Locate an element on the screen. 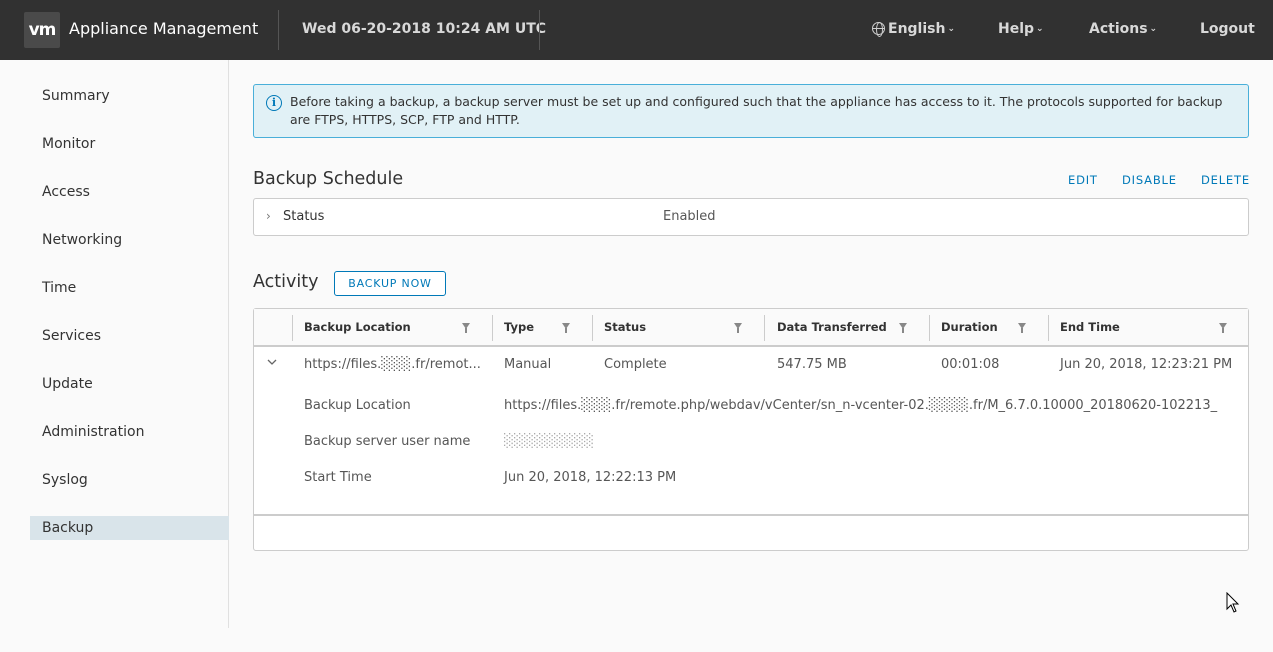 The image size is (1273, 652). column-header-type: Type is located at coordinates (519, 327).